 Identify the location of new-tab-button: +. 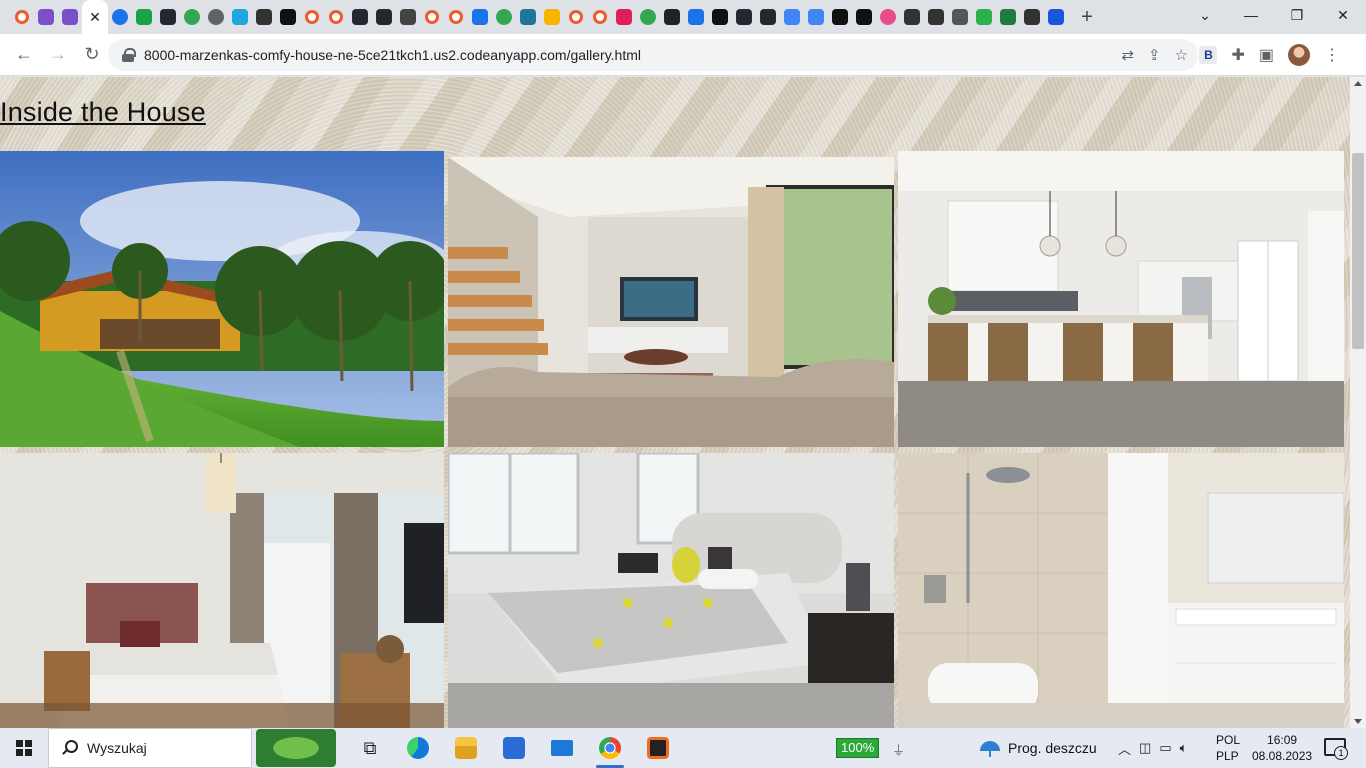
(1087, 17).